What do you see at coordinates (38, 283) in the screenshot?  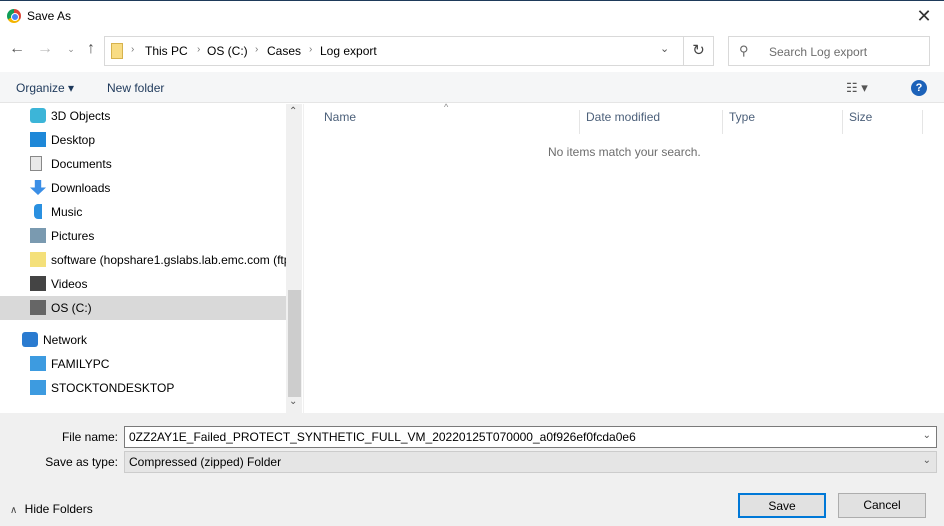 I see `videos-icon` at bounding box center [38, 283].